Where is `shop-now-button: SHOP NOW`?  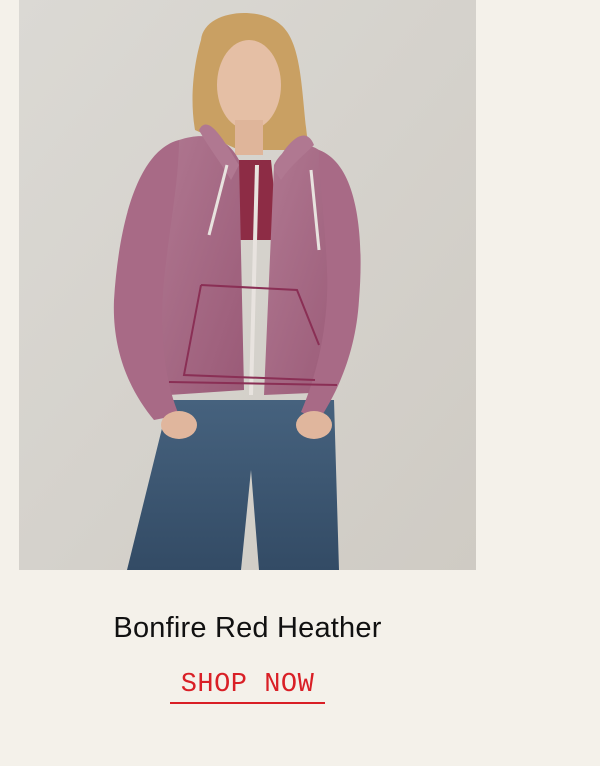
shop-now-button: SHOP NOW is located at coordinates (247, 687).